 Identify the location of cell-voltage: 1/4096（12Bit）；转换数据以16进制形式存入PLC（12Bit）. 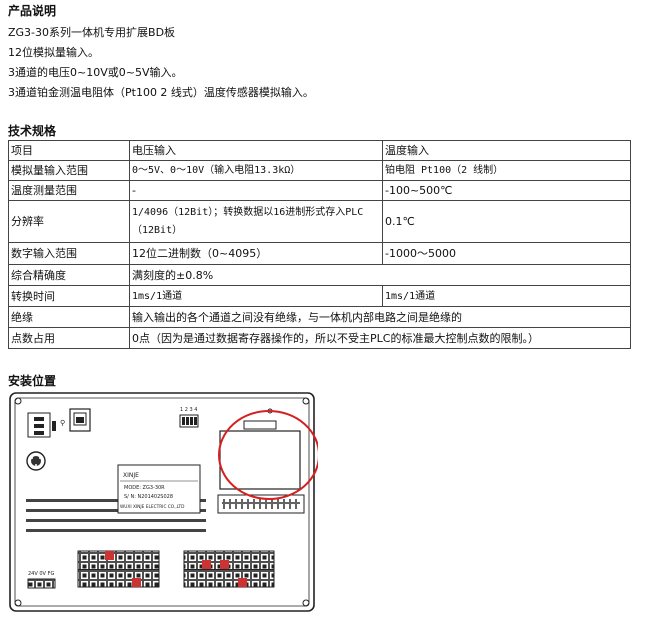
(256, 221).